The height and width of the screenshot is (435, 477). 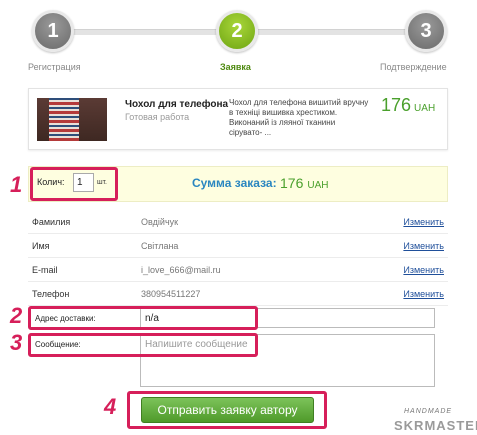 I want to click on annotation-number-2: 2, so click(x=16, y=315).